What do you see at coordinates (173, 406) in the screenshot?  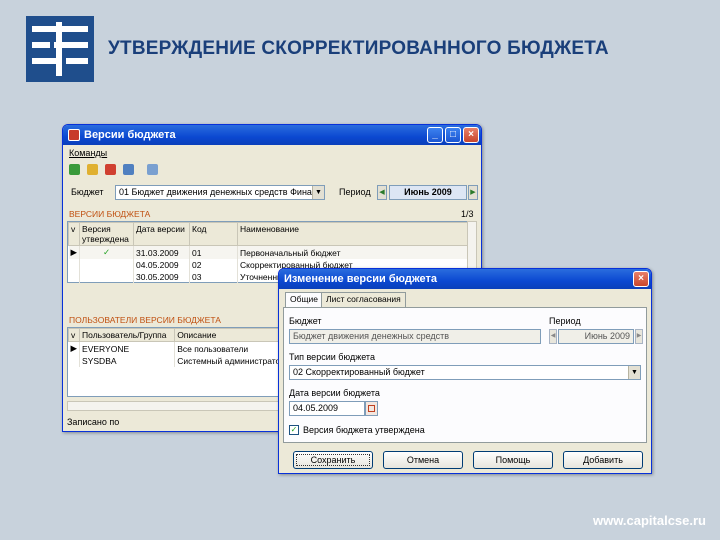 I see `users-hscrollbar` at bounding box center [173, 406].